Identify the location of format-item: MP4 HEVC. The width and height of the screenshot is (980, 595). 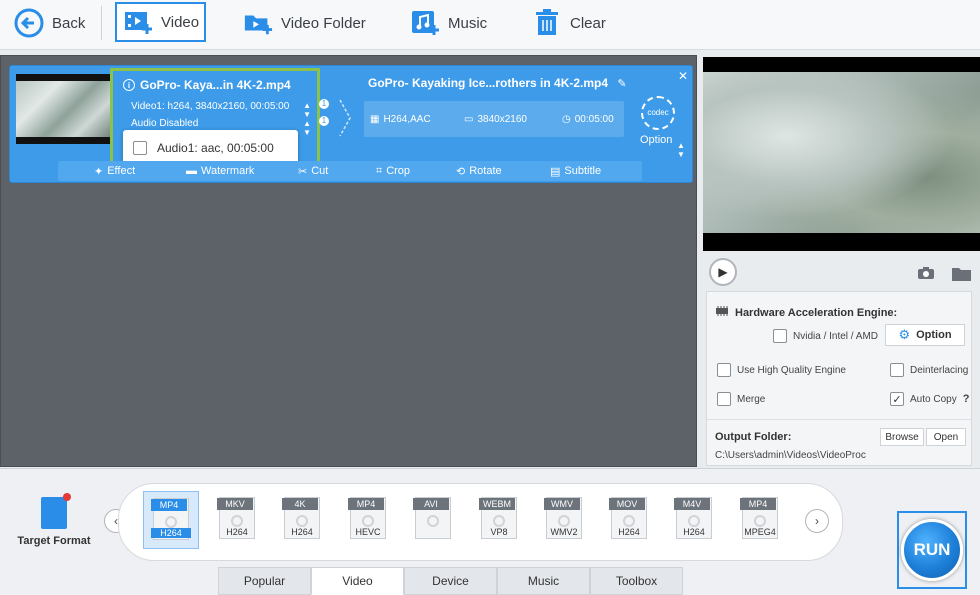
(368, 520).